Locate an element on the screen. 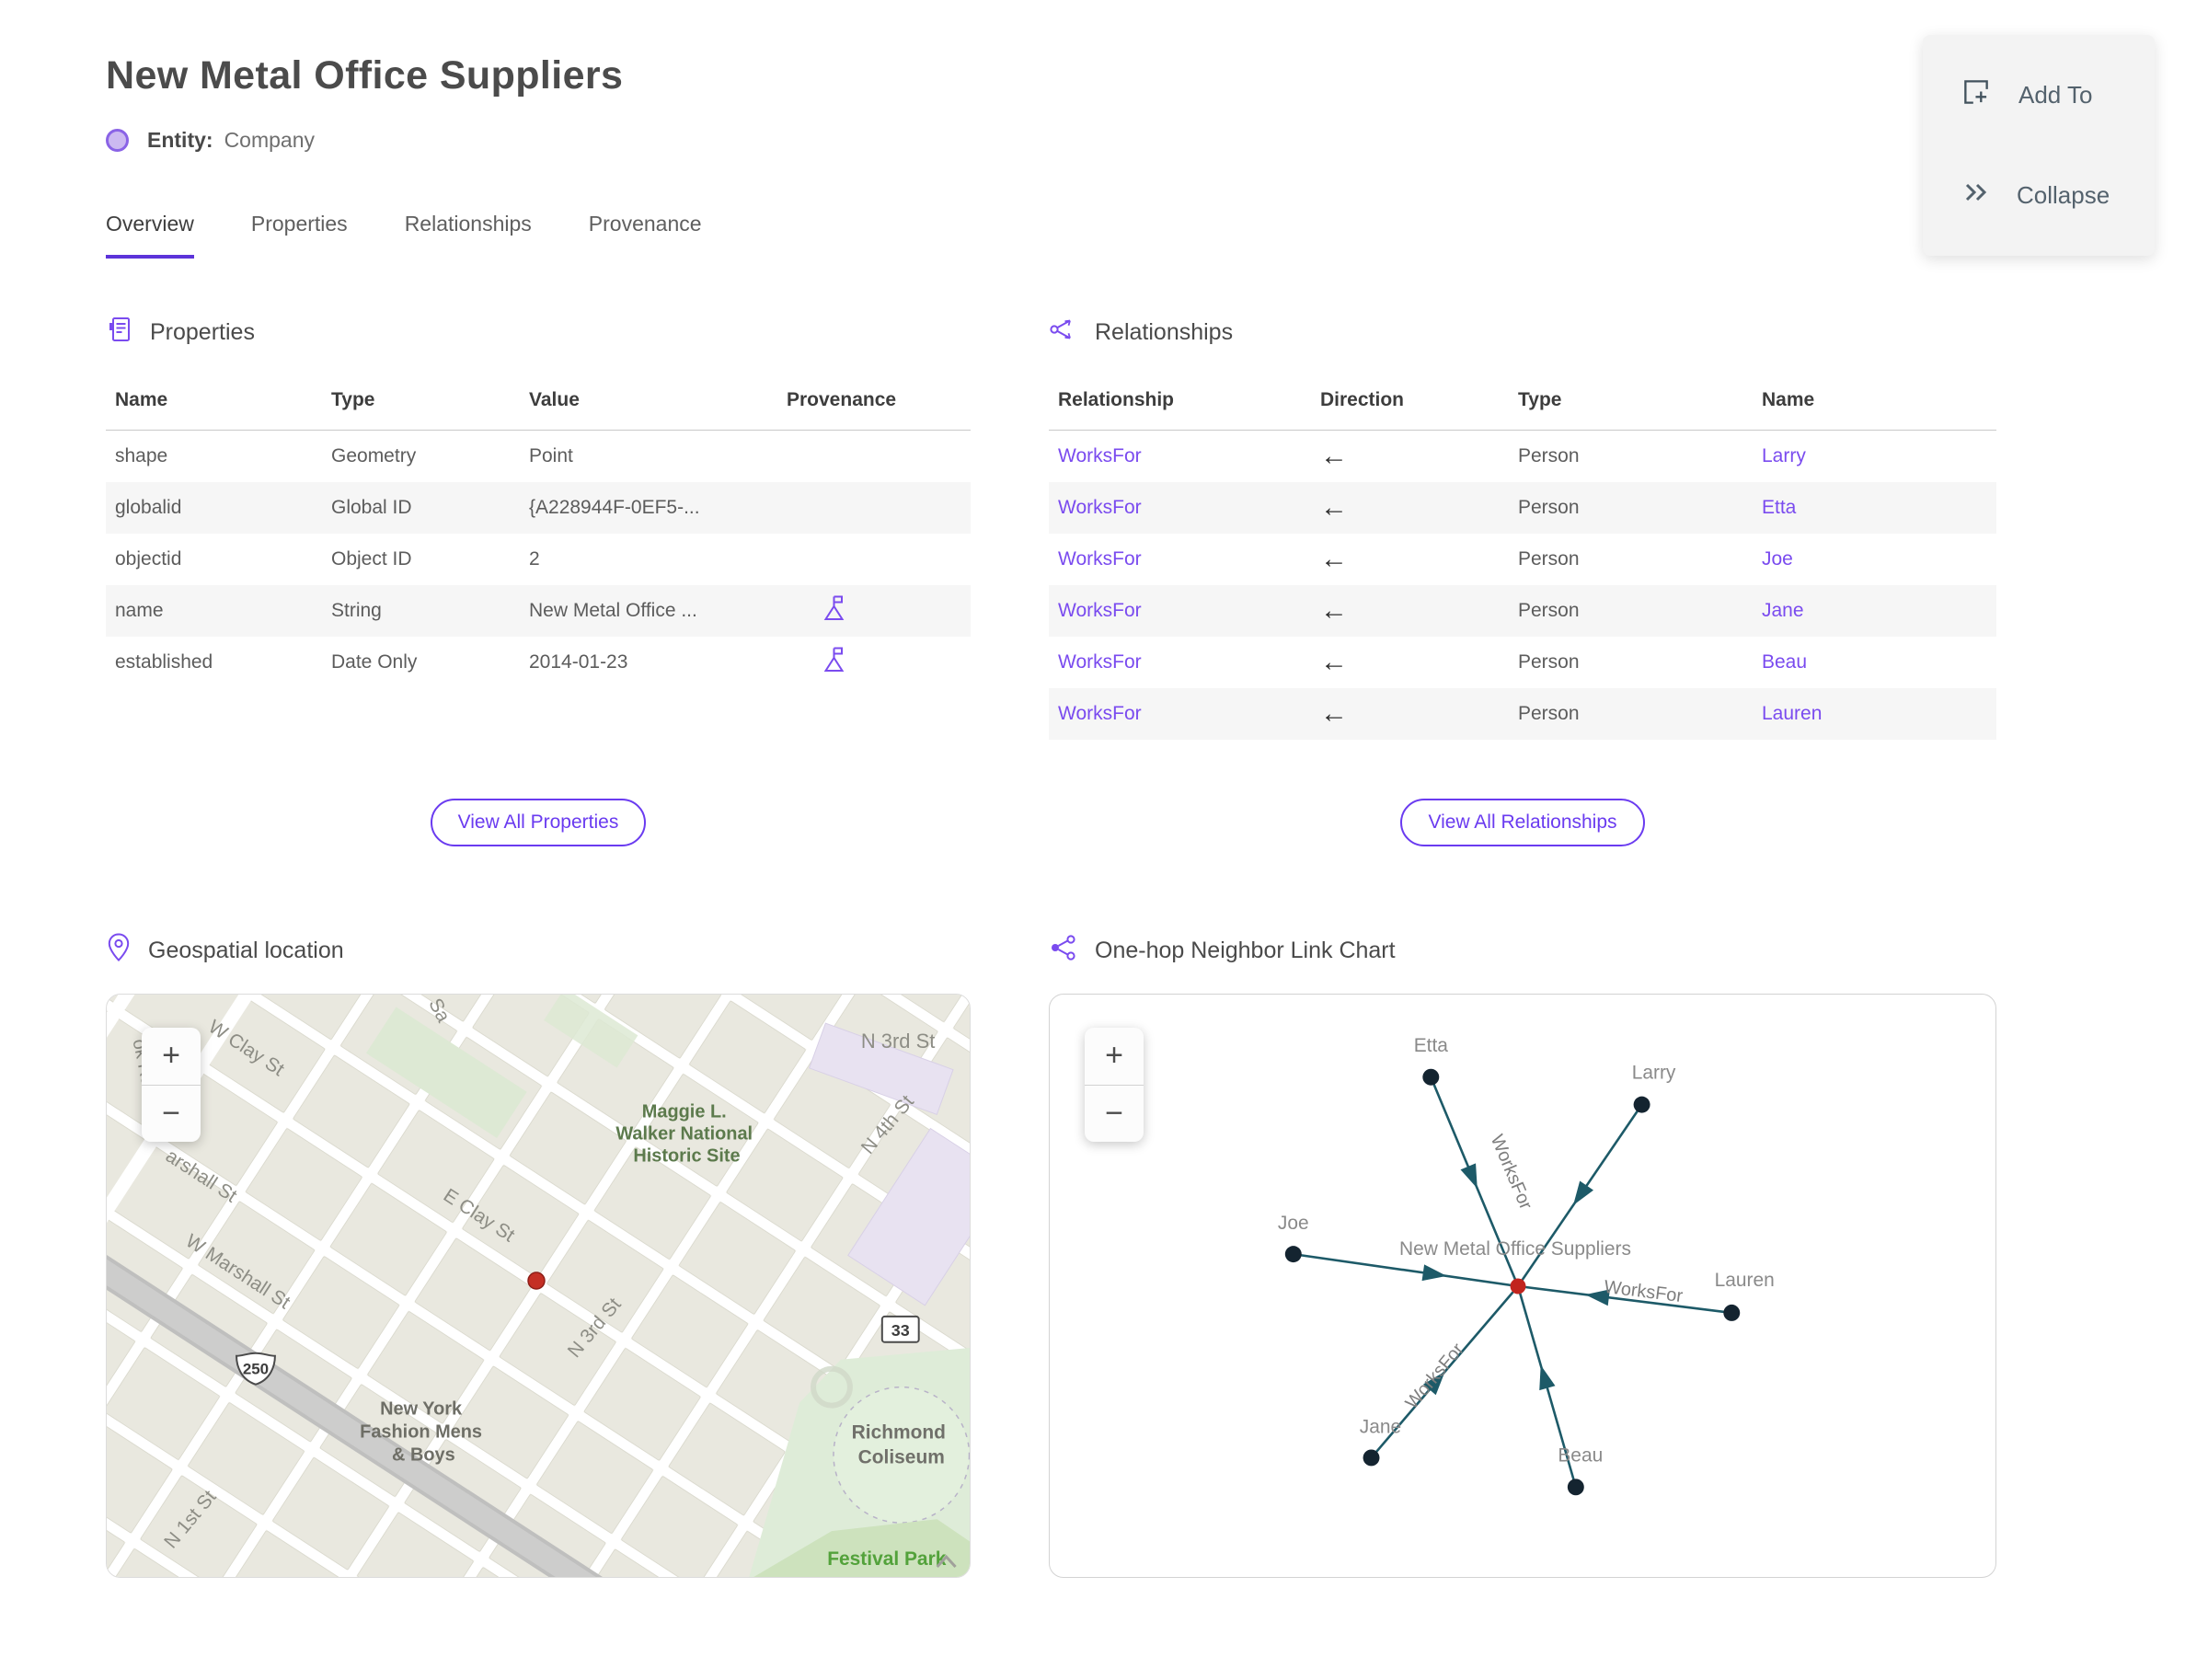  tab-relationships: Relationships is located at coordinates (468, 235).